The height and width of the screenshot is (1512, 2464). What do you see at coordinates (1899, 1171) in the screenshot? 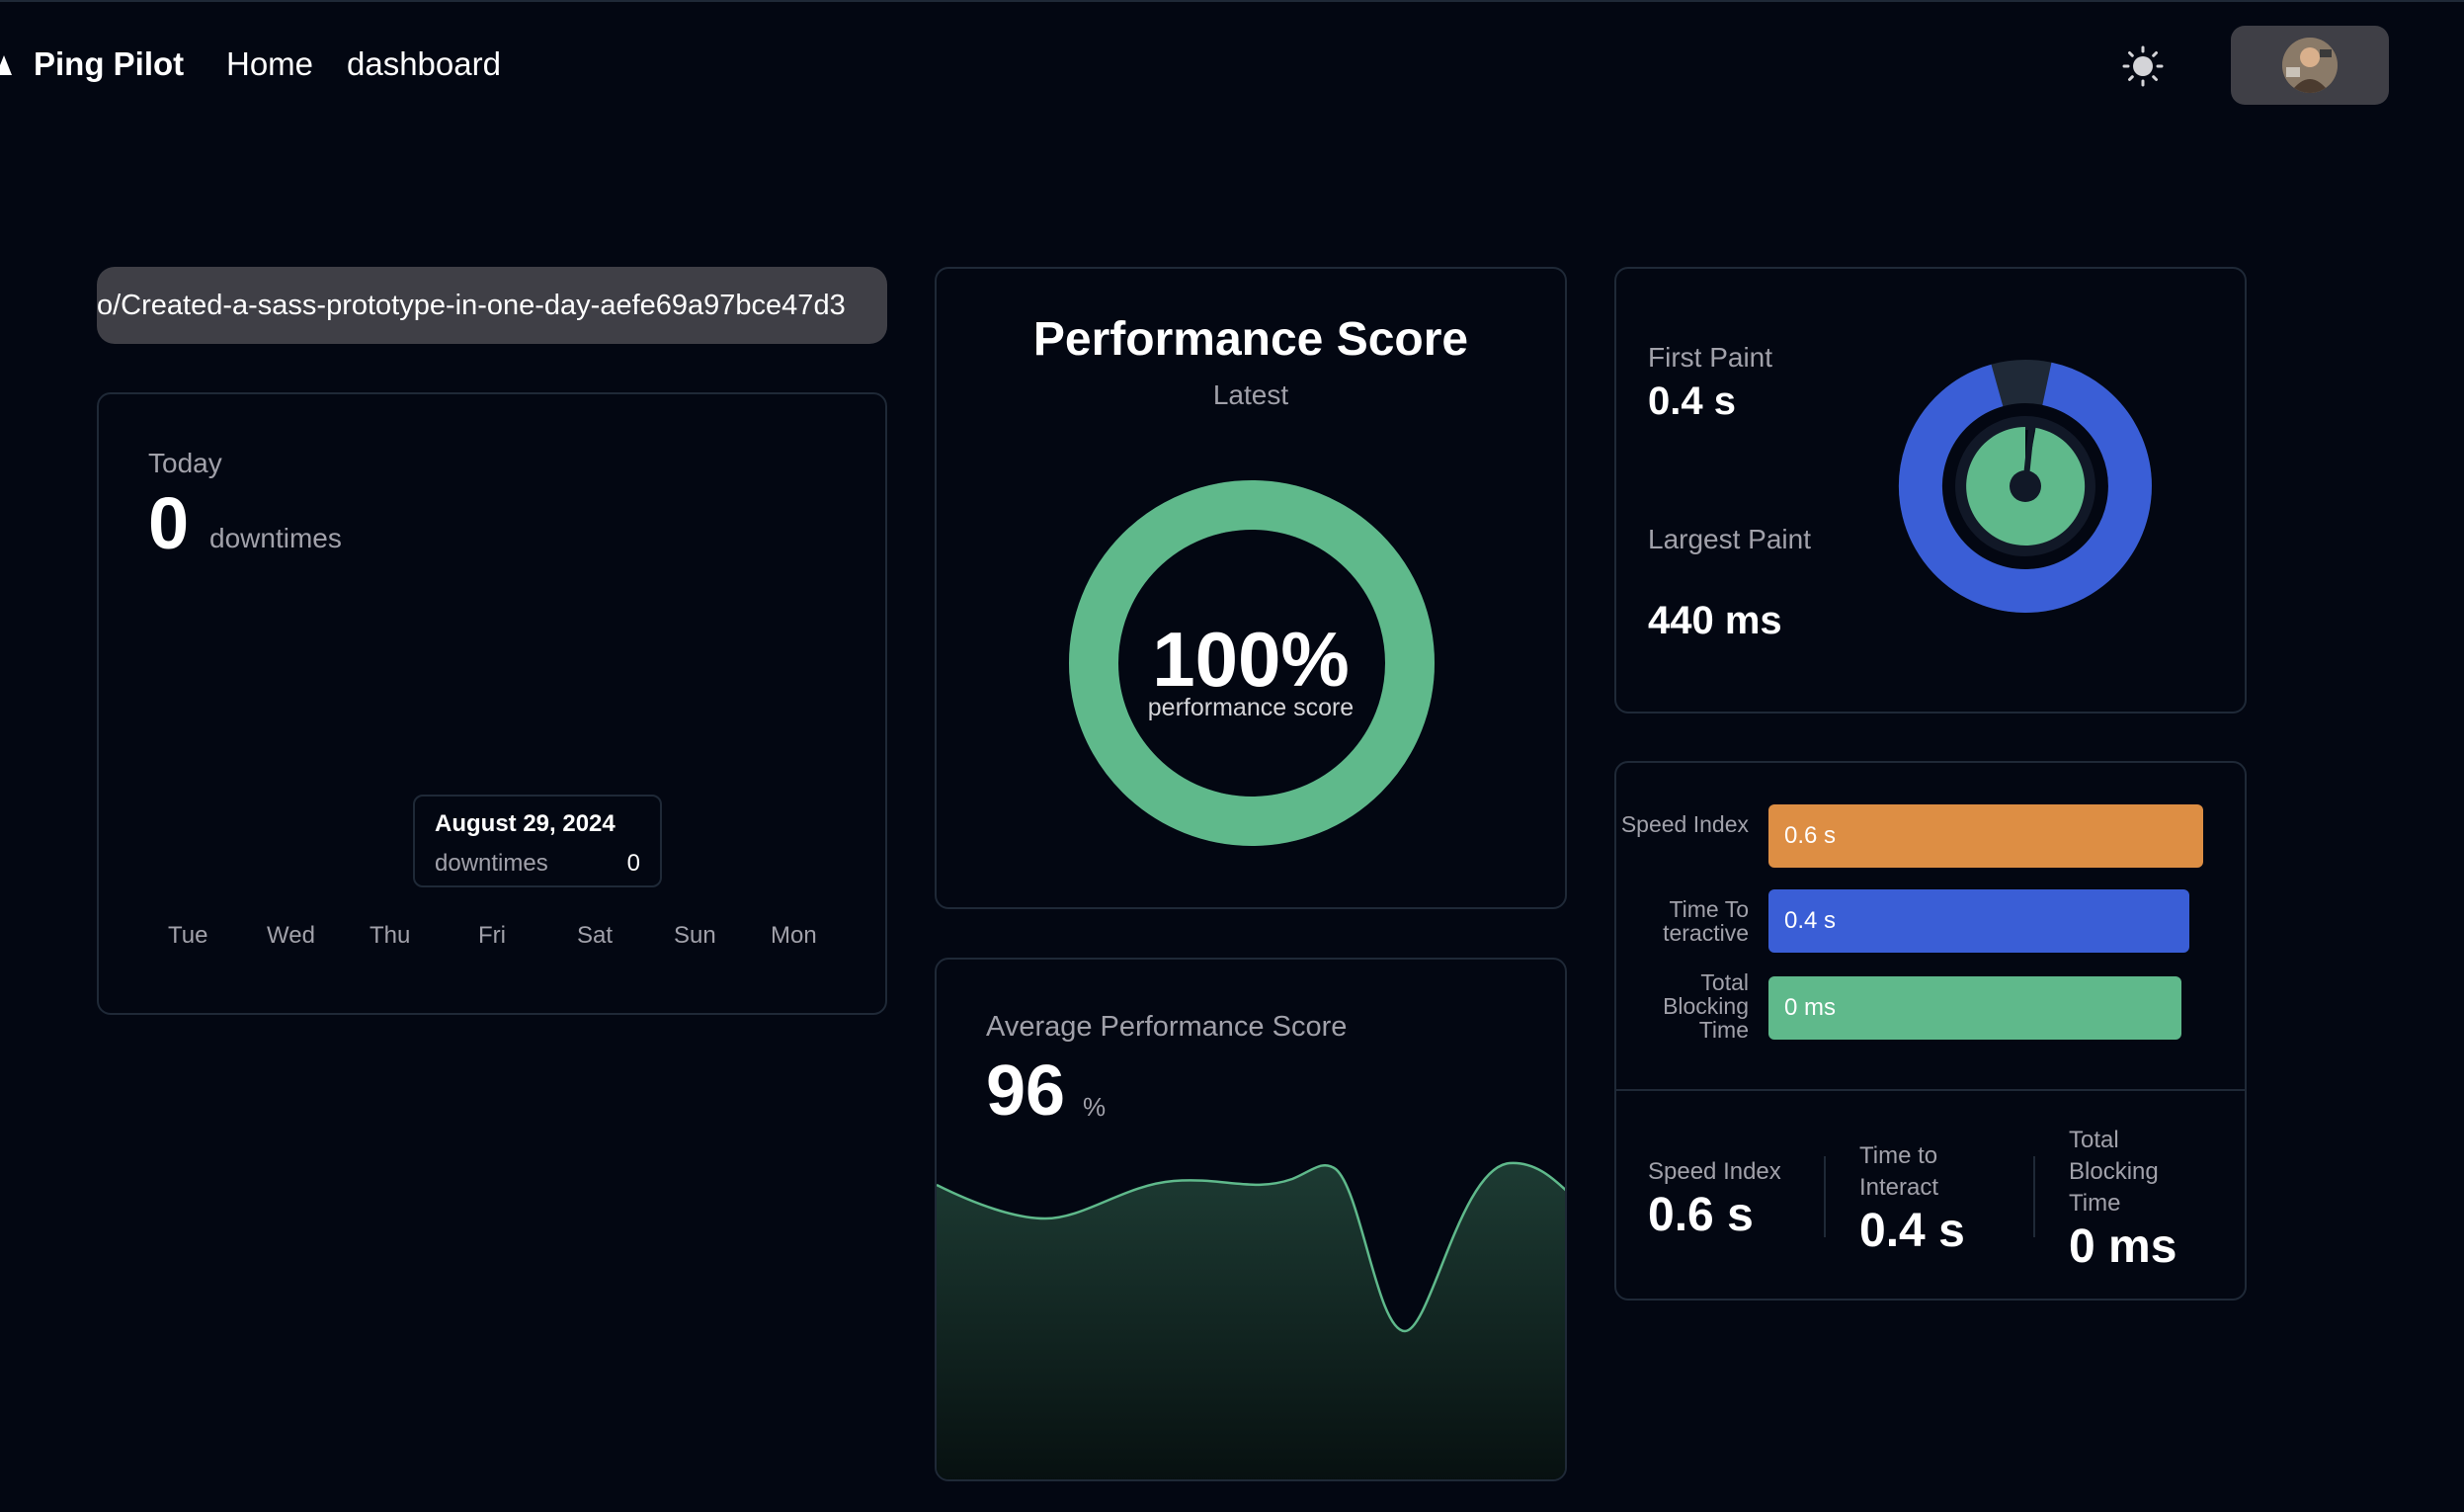
I see `summary-label-time-to-interact: Time to Interact` at bounding box center [1899, 1171].